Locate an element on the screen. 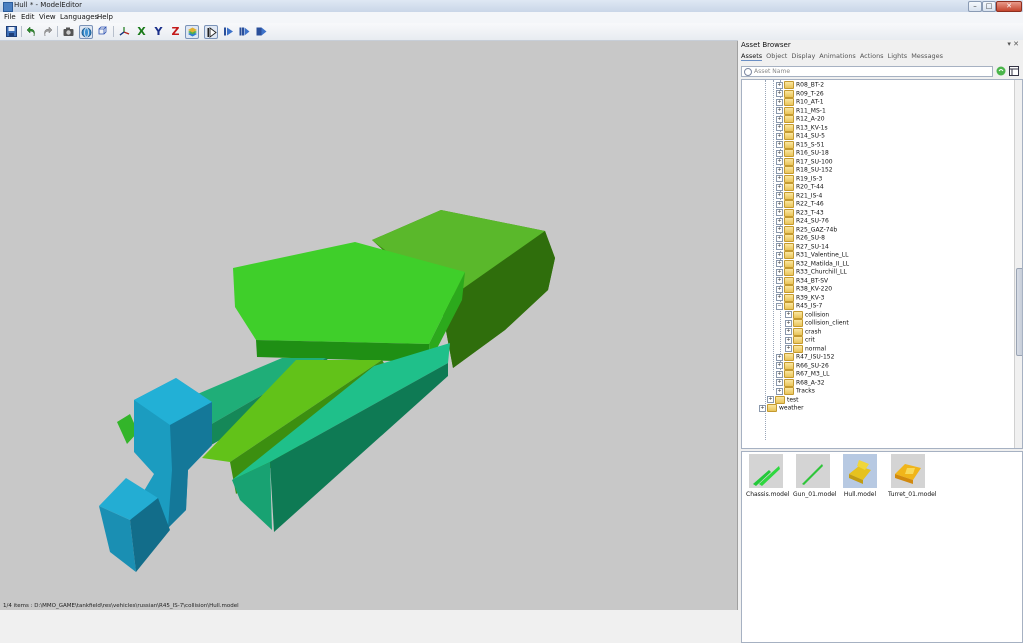 Image resolution: width=1023 pixels, height=643 pixels. camera-icon is located at coordinates (68, 31).